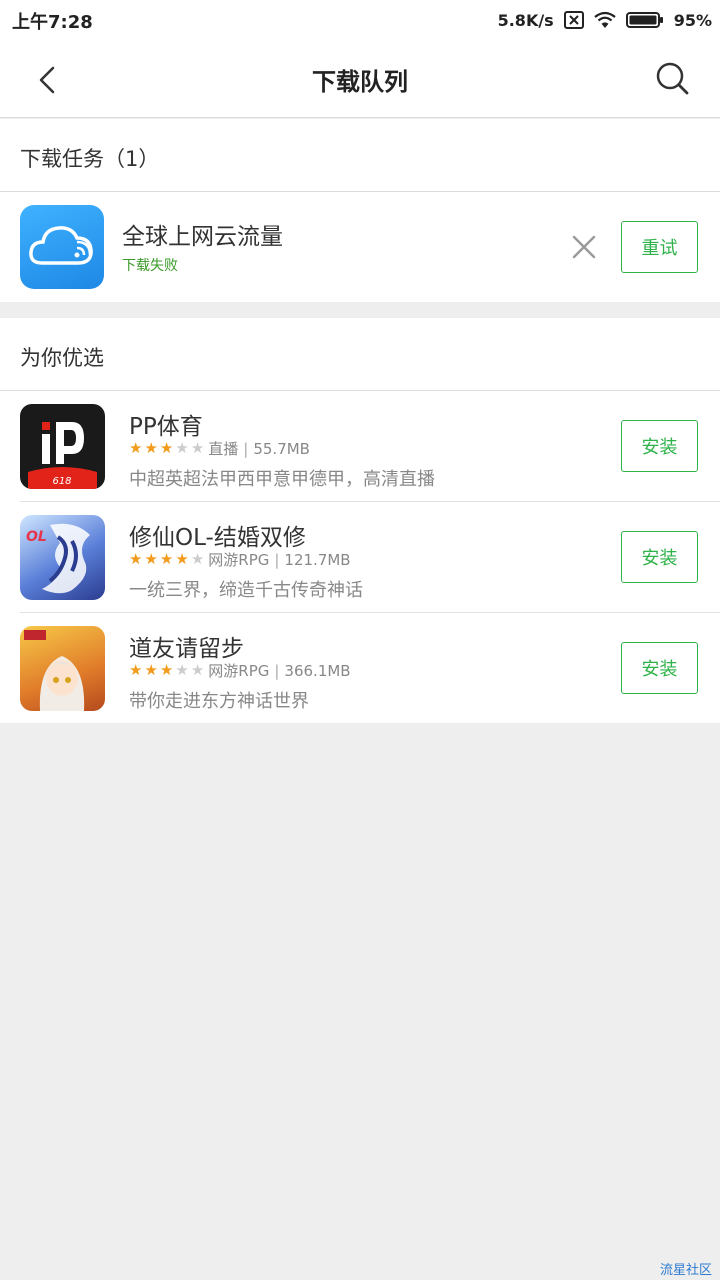 This screenshot has height=1280, width=720. Describe the element at coordinates (317, 670) in the screenshot. I see `app-size: 366.1MB` at that location.